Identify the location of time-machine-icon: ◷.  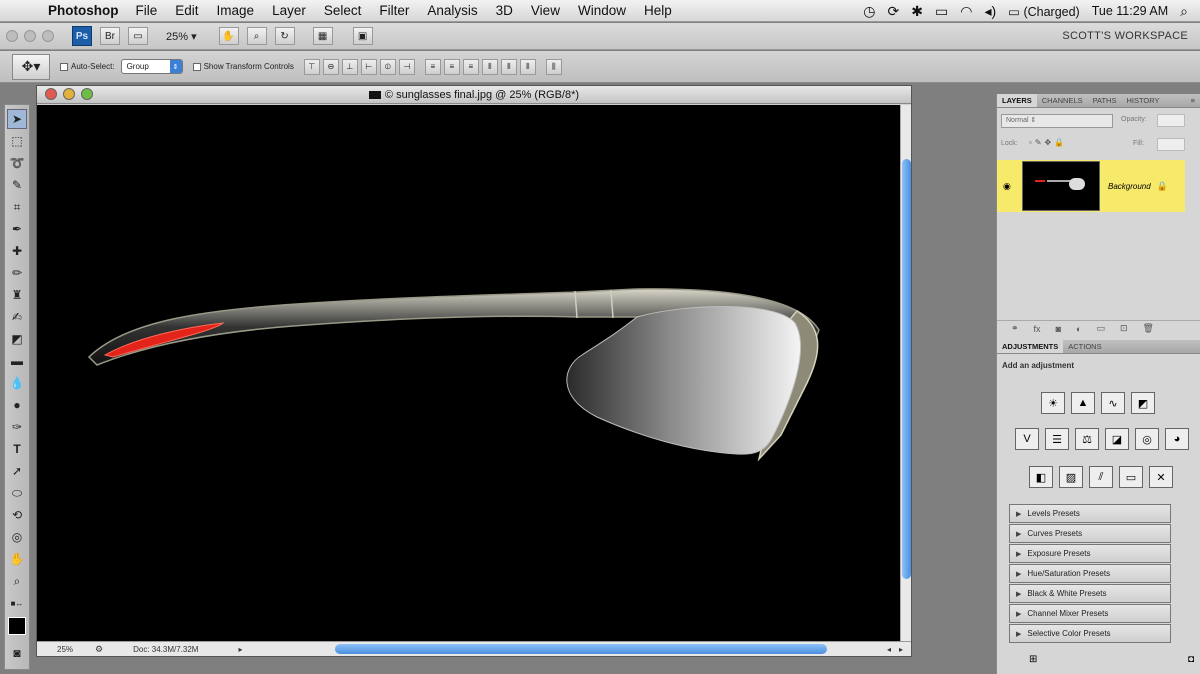
(869, 11).